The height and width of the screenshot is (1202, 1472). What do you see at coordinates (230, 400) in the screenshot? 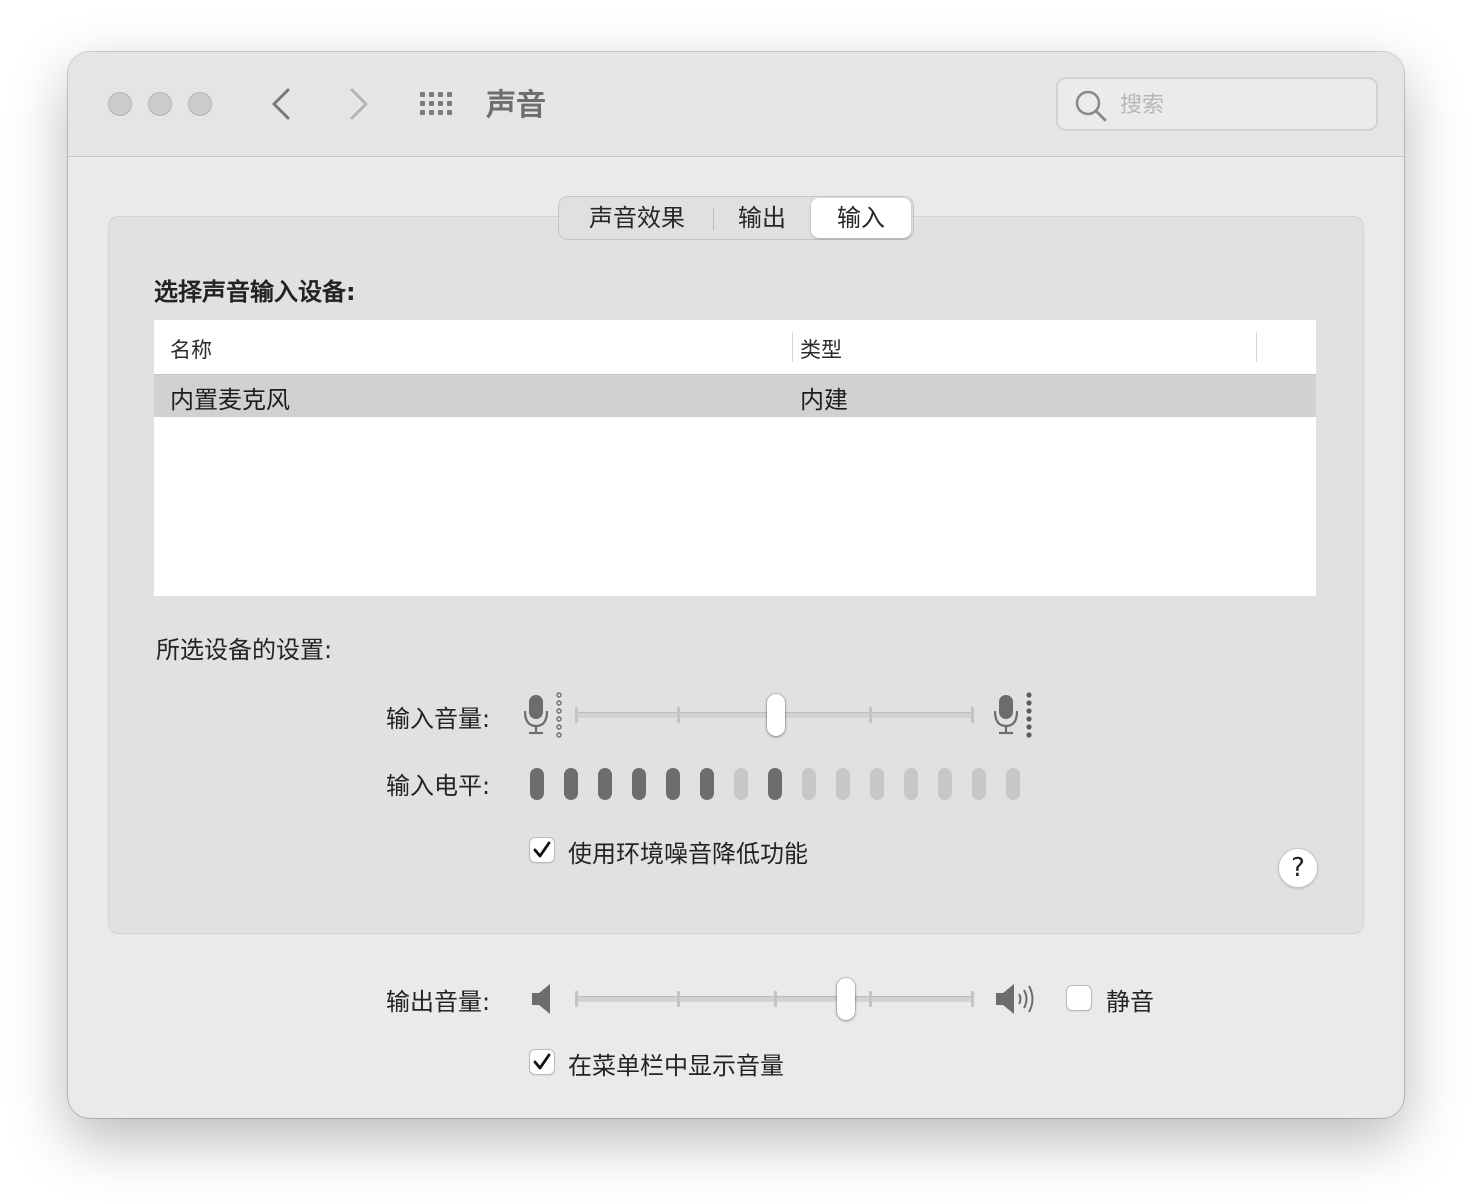
I see `device-name: 内置麦克风` at bounding box center [230, 400].